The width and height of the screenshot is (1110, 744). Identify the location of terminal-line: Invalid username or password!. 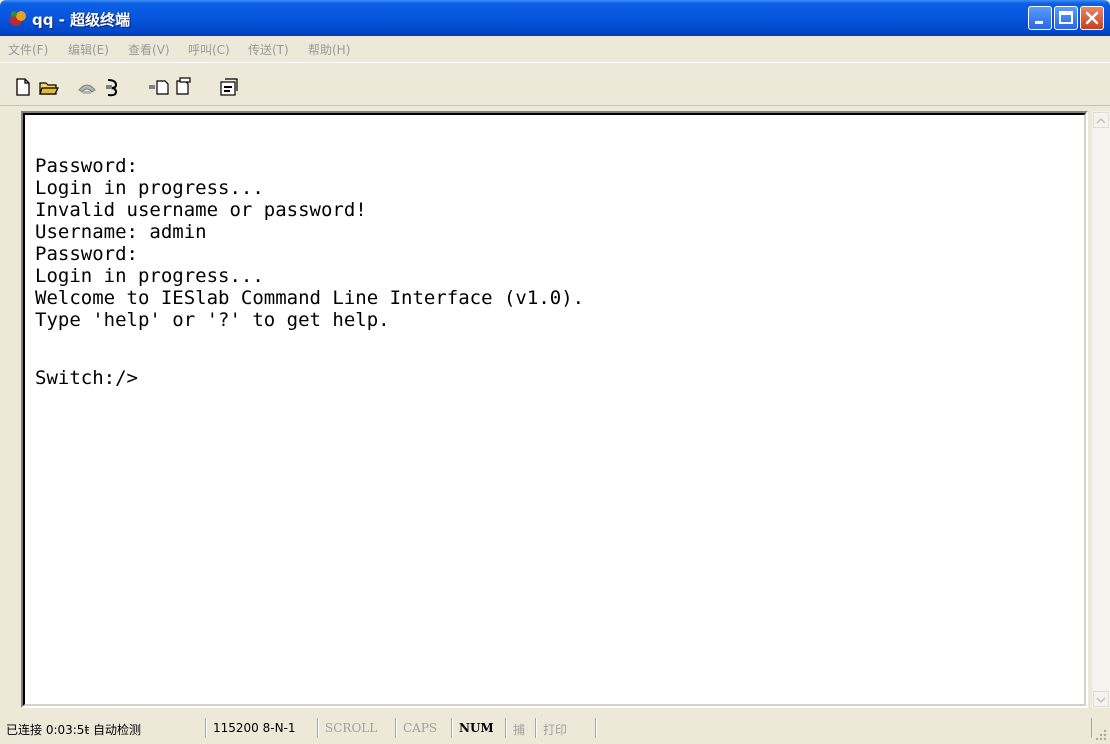
(201, 210).